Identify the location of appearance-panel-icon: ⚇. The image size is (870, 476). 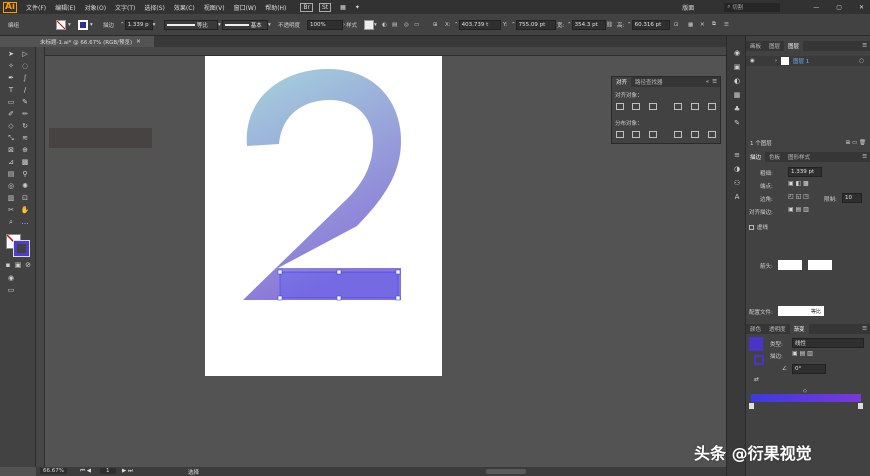
(737, 183).